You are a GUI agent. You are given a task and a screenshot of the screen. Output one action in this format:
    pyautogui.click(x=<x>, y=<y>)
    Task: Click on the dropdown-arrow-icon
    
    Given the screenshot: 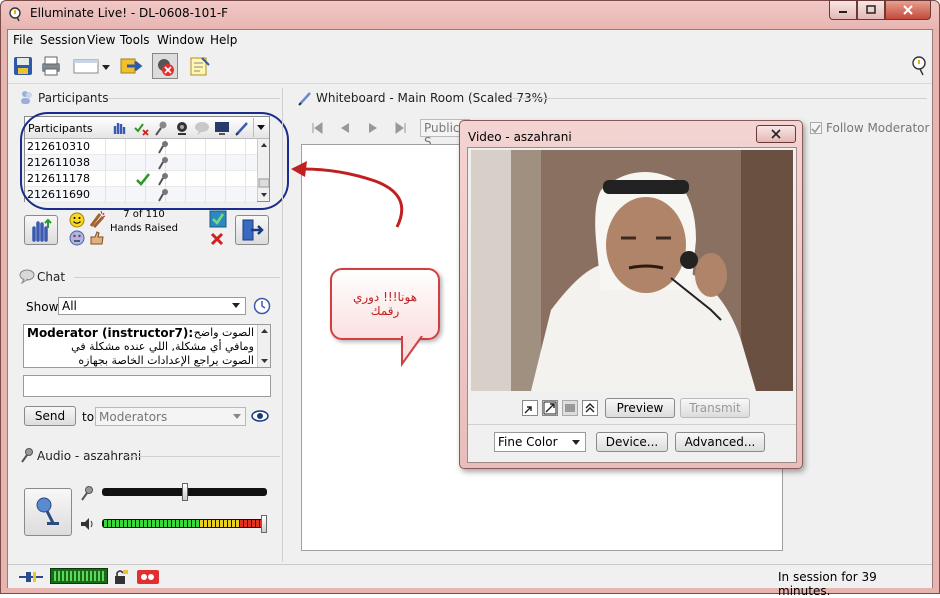 What is the action you would take?
    pyautogui.click(x=236, y=305)
    